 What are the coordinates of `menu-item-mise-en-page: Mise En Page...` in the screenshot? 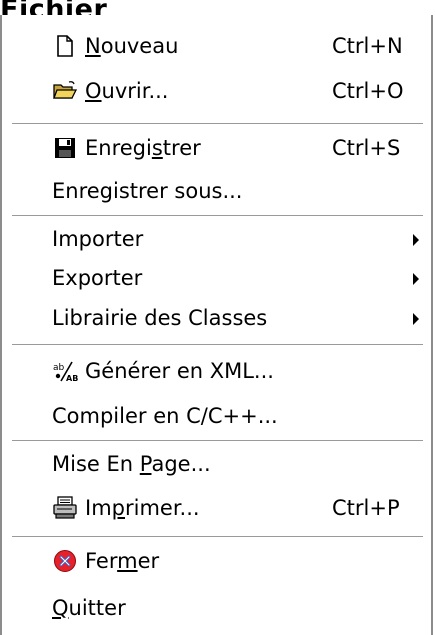 It's located at (216, 464).